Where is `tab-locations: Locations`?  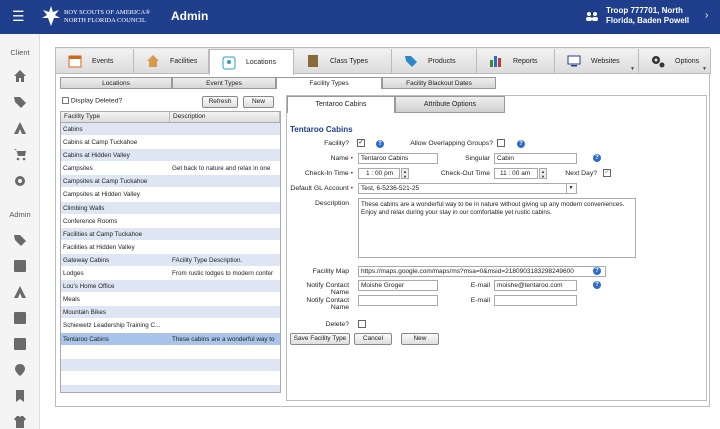 tab-locations: Locations is located at coordinates (251, 62).